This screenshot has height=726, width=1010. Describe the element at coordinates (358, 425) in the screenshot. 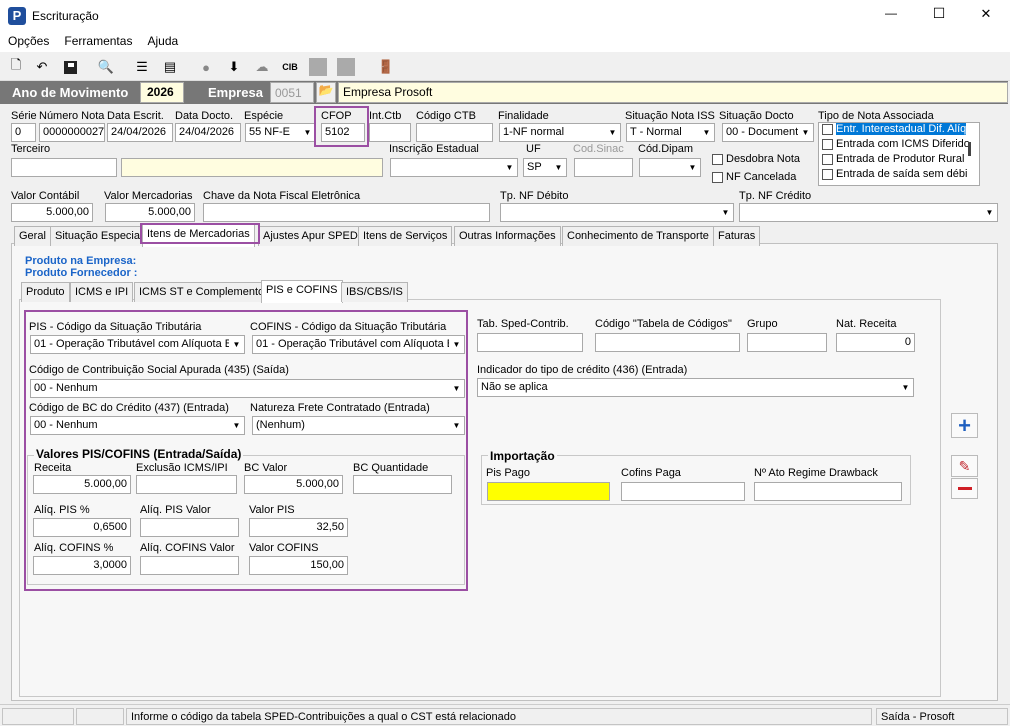

I see `natureza-select: (Nenhum) ▼` at that location.